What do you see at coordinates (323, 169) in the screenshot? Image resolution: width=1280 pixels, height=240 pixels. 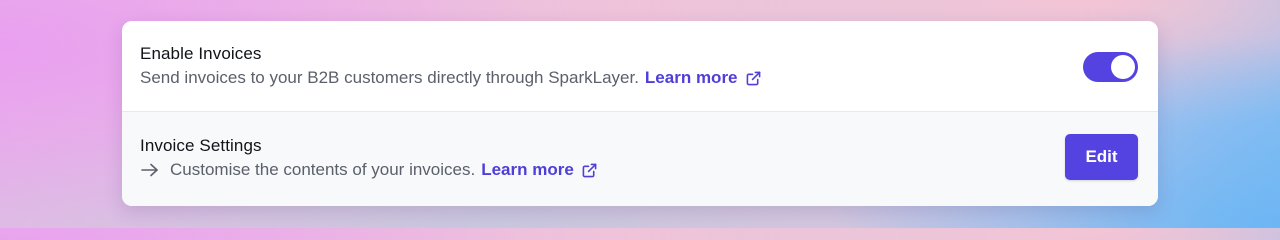 I see `invoice-settings-description: Customise the contents of your invoices.` at bounding box center [323, 169].